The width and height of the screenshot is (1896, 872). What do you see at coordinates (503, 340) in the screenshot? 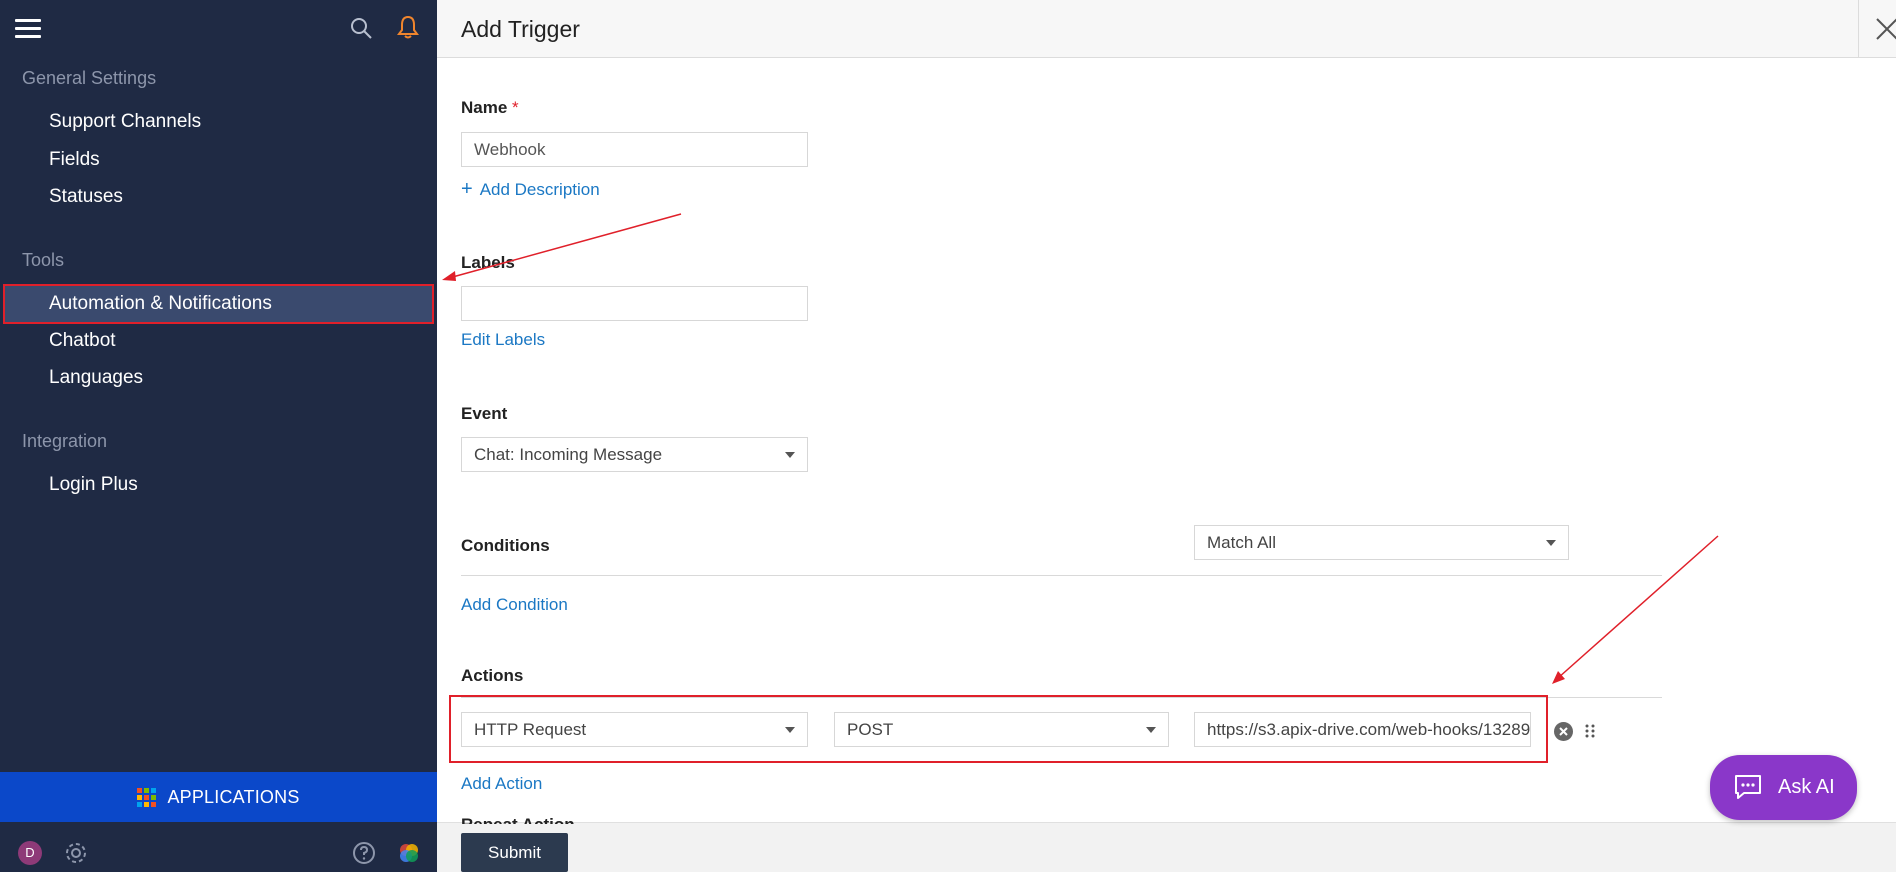
I see `edit-labels-link: Edit Labels` at bounding box center [503, 340].